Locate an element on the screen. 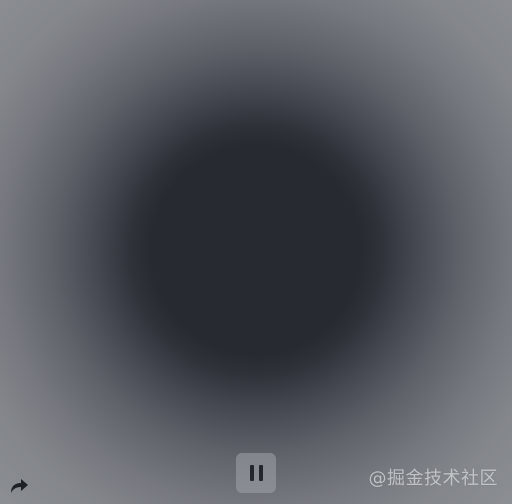 Image resolution: width=512 pixels, height=504 pixels. pause-bar-right is located at coordinates (260, 473).